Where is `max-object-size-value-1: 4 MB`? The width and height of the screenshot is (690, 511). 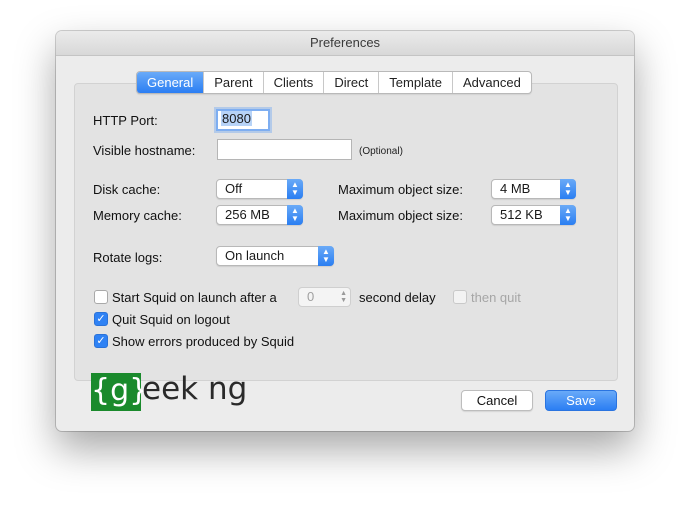 max-object-size-value-1: 4 MB is located at coordinates (515, 188).